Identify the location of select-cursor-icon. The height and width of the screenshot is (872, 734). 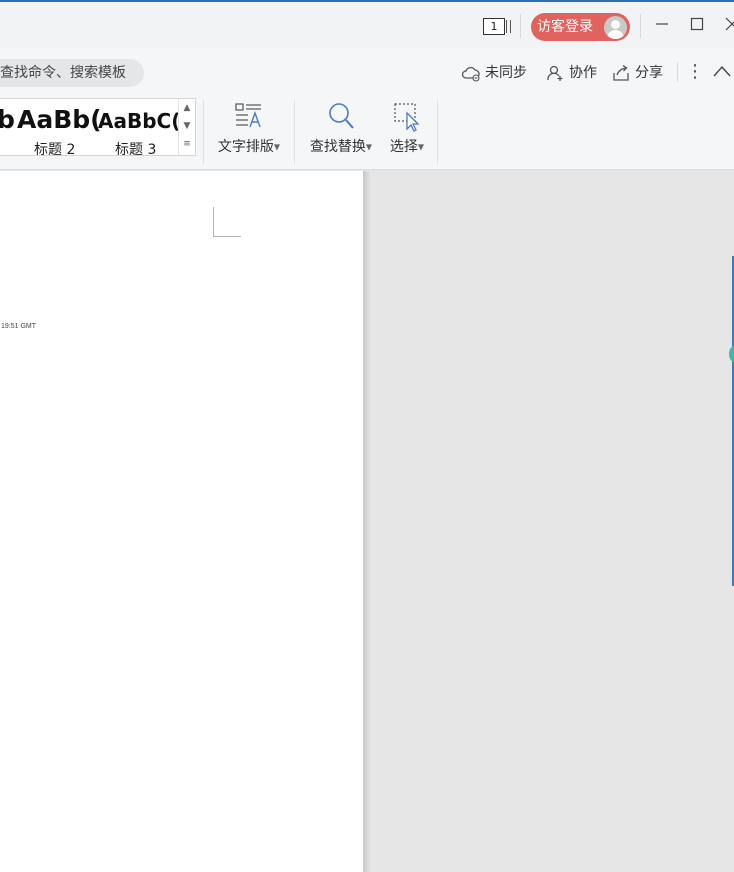
(407, 117).